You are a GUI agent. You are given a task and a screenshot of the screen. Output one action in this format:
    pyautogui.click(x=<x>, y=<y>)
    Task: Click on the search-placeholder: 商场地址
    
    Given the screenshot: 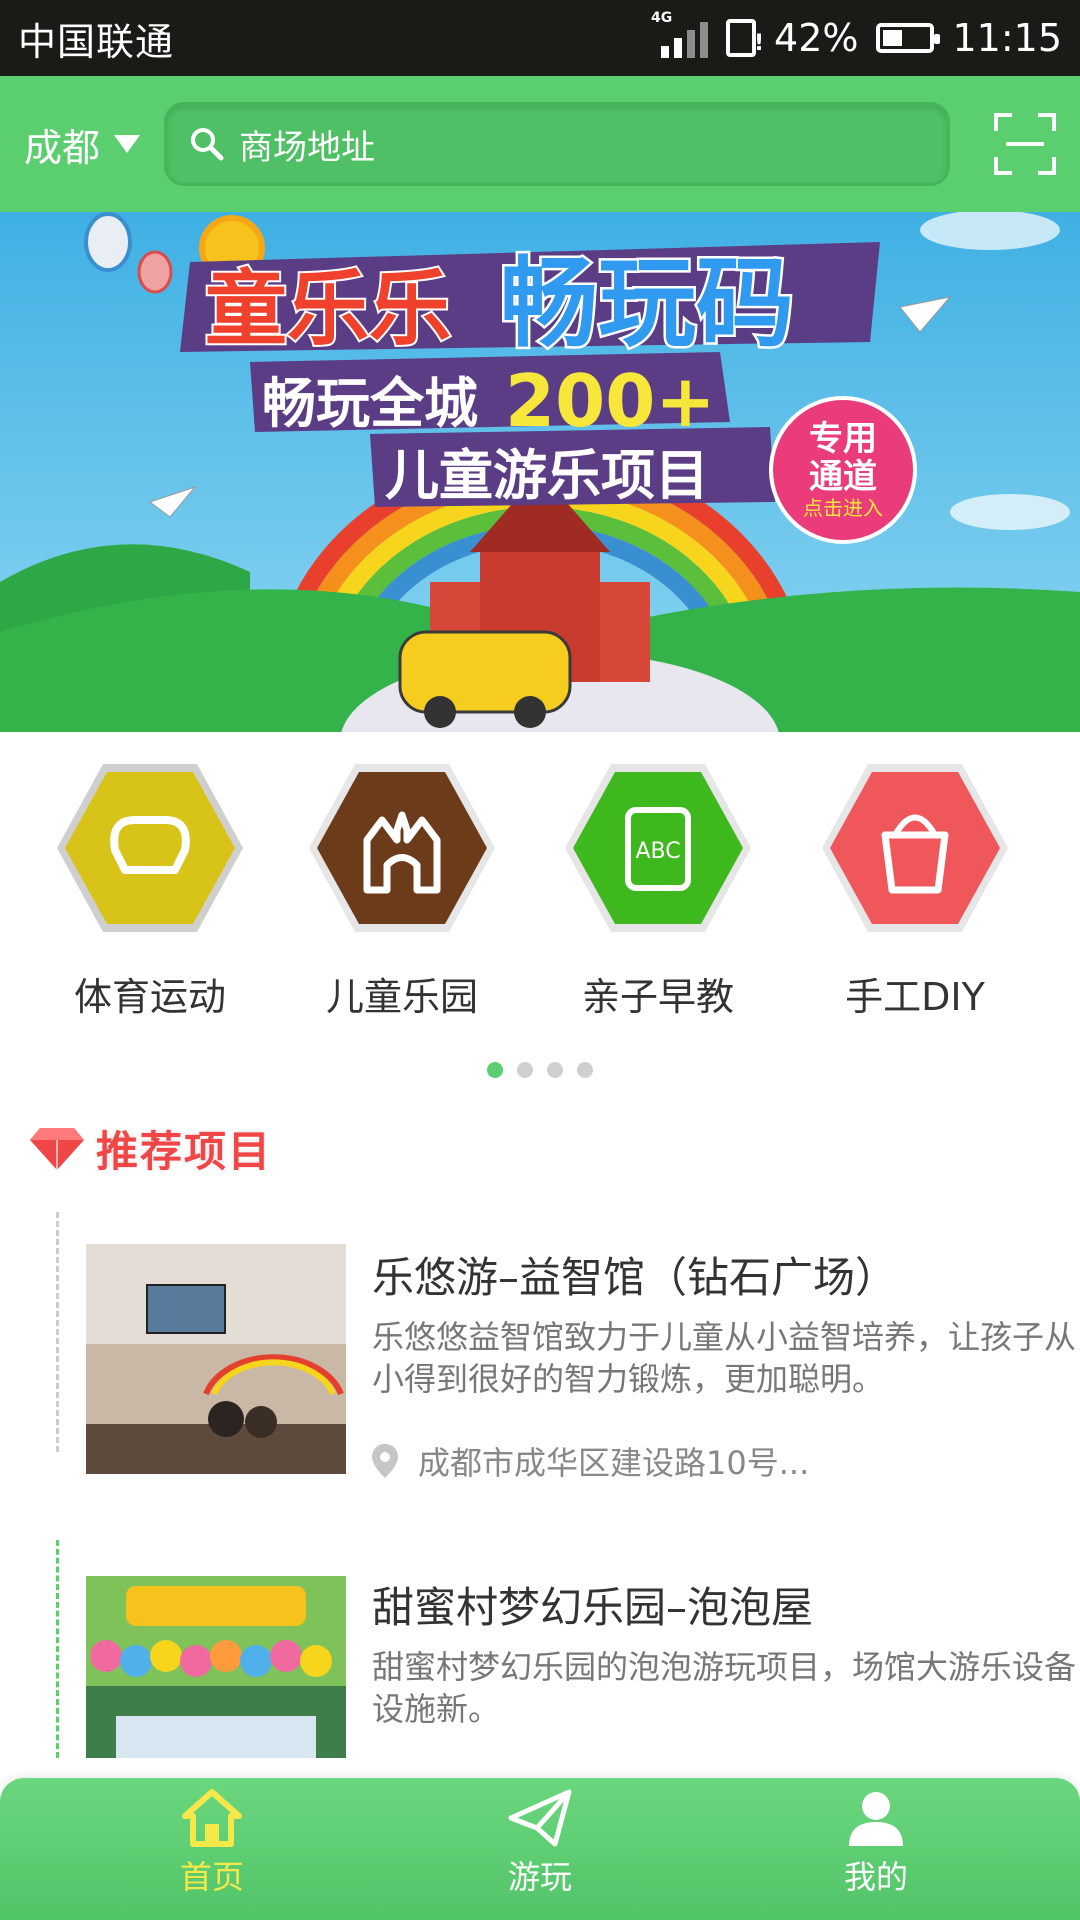 What is the action you would take?
    pyautogui.click(x=307, y=147)
    